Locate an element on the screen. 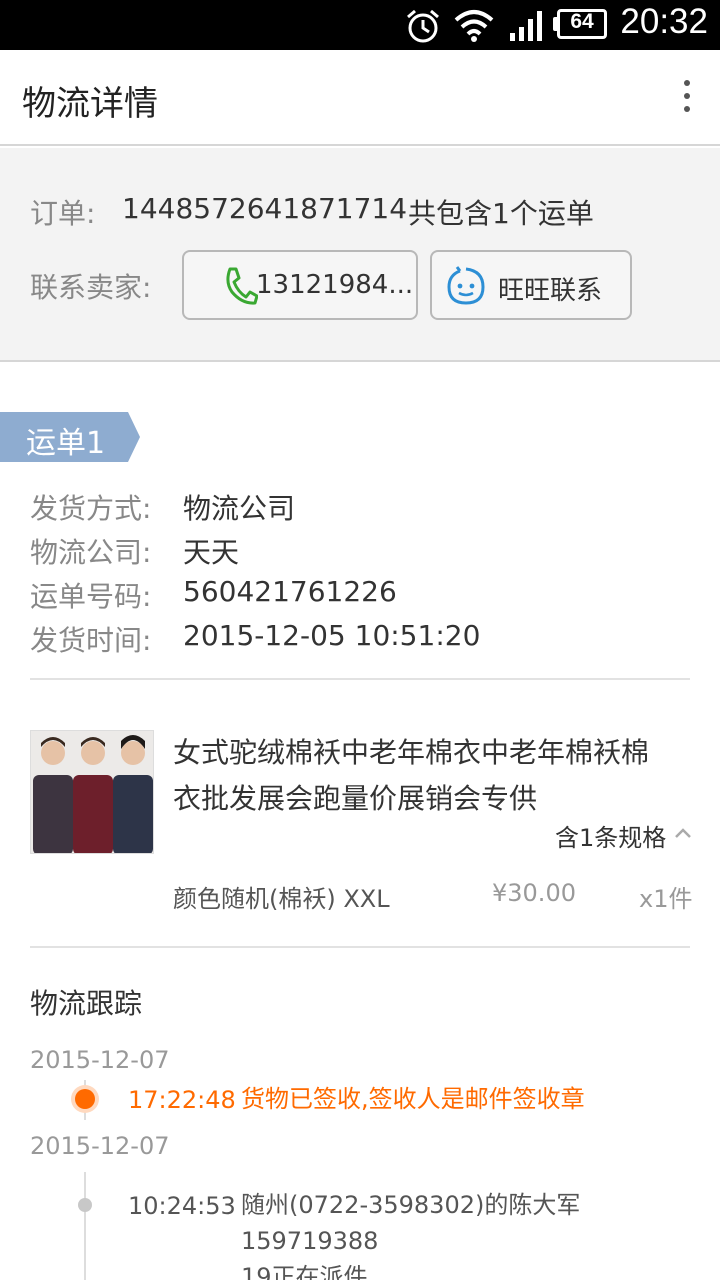  tracking-title: 物流跟踪 is located at coordinates (86, 1003).